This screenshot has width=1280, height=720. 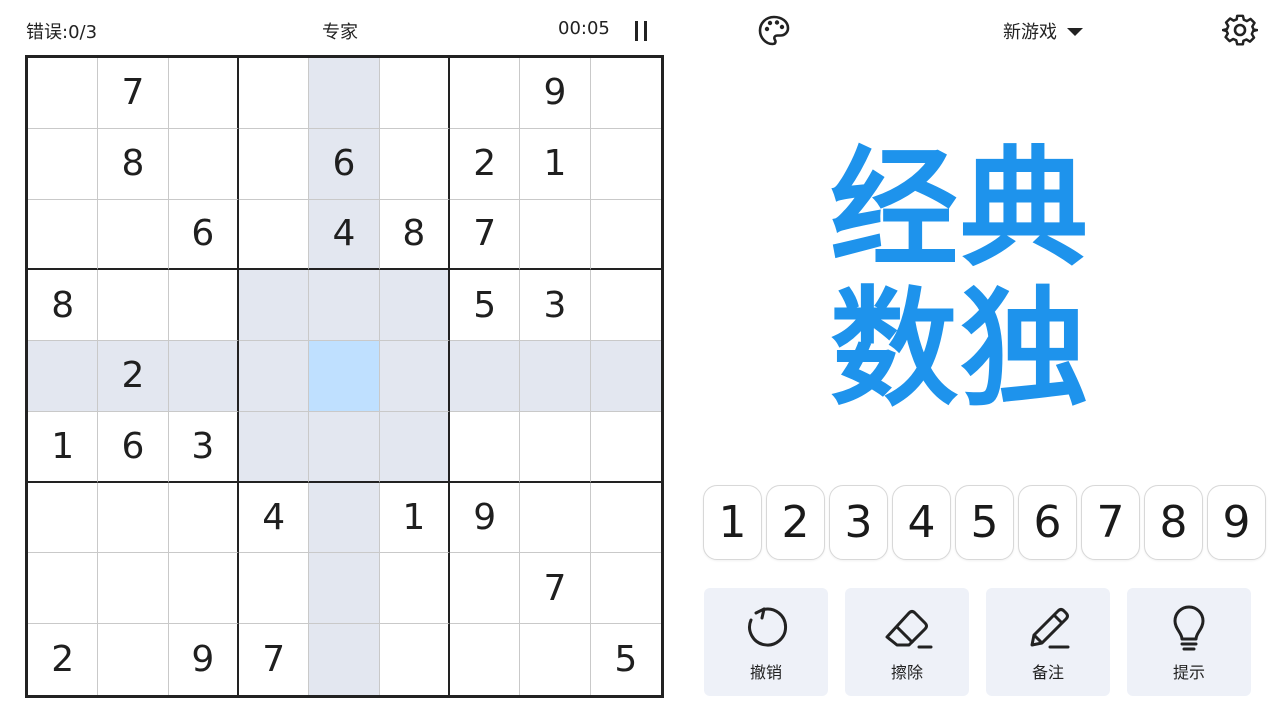 I want to click on number-button-7: 7, so click(x=1110, y=522).